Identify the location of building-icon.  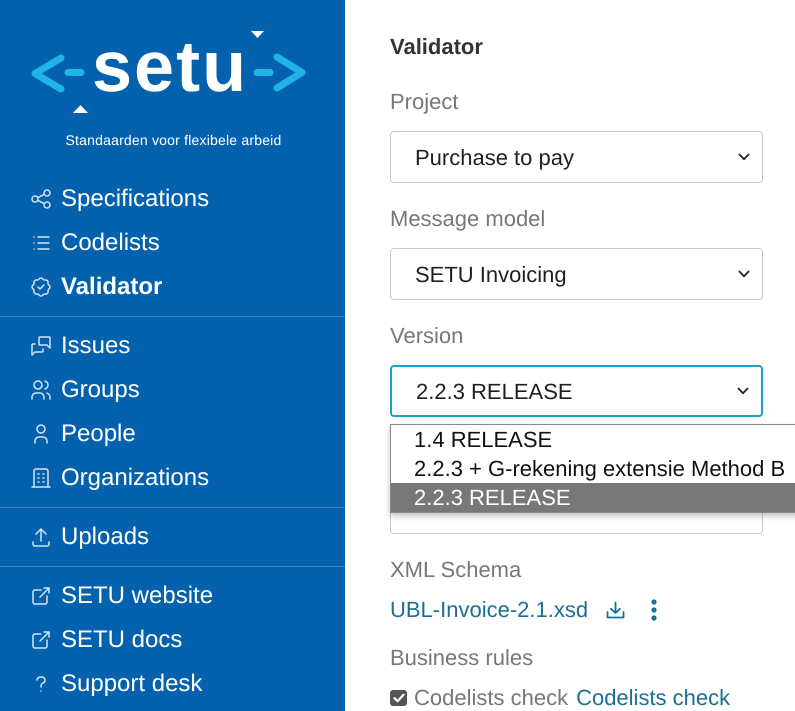
(41, 478).